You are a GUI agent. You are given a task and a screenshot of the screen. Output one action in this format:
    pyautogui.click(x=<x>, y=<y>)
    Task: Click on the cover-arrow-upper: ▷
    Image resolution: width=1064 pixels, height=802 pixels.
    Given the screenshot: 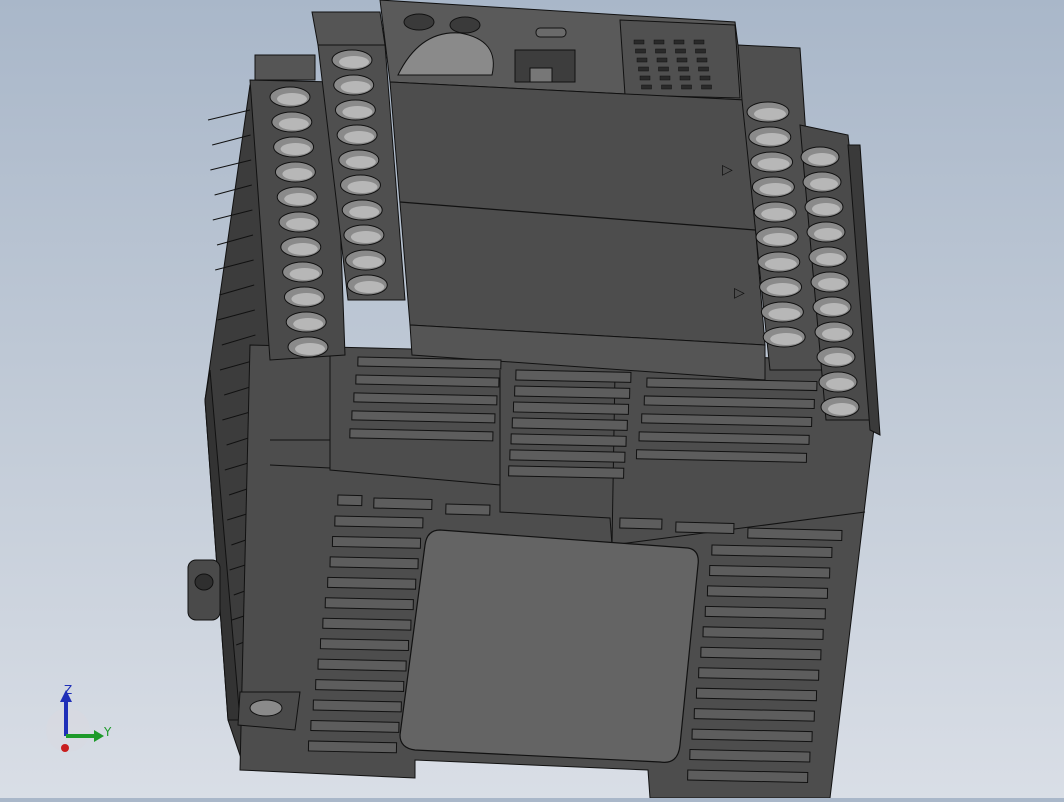 What is the action you would take?
    pyautogui.click(x=727, y=170)
    